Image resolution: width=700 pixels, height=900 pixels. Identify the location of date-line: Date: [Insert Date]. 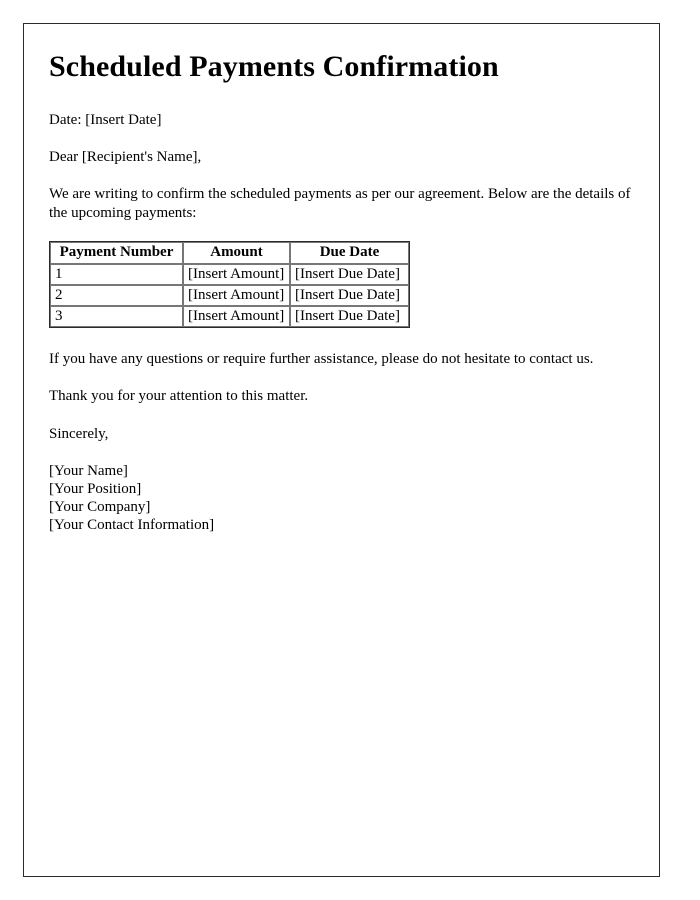
(105, 119).